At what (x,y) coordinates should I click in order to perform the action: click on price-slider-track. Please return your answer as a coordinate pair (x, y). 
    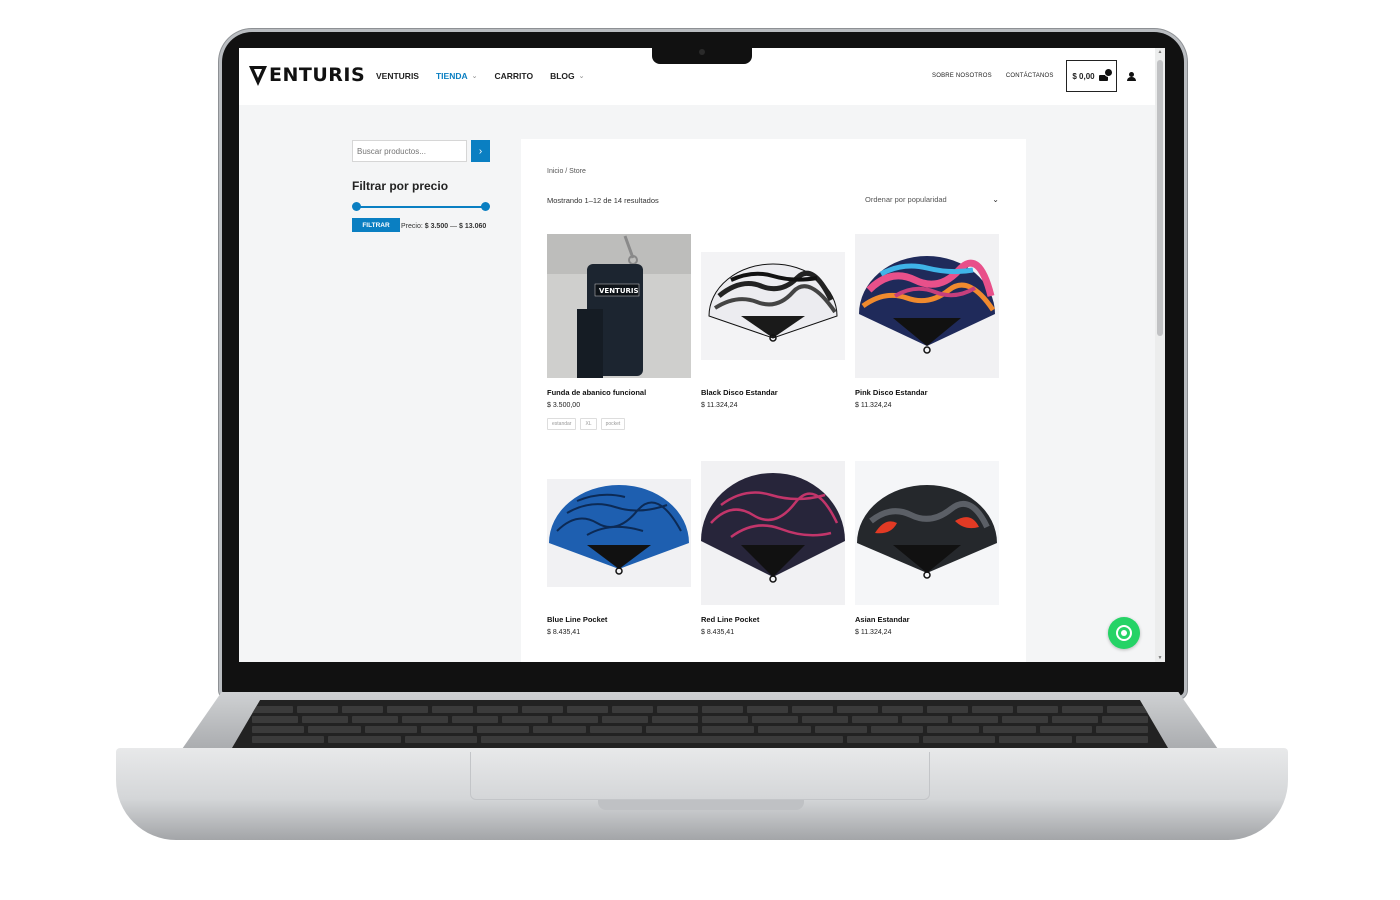
    Looking at the image, I should click on (421, 207).